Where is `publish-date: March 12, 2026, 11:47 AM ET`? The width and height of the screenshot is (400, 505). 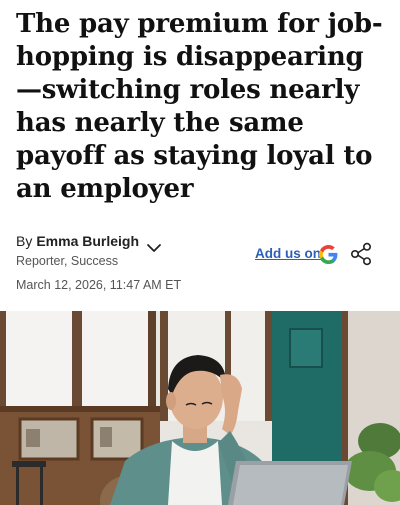
publish-date: March 12, 2026, 11:47 AM ET is located at coordinates (99, 285).